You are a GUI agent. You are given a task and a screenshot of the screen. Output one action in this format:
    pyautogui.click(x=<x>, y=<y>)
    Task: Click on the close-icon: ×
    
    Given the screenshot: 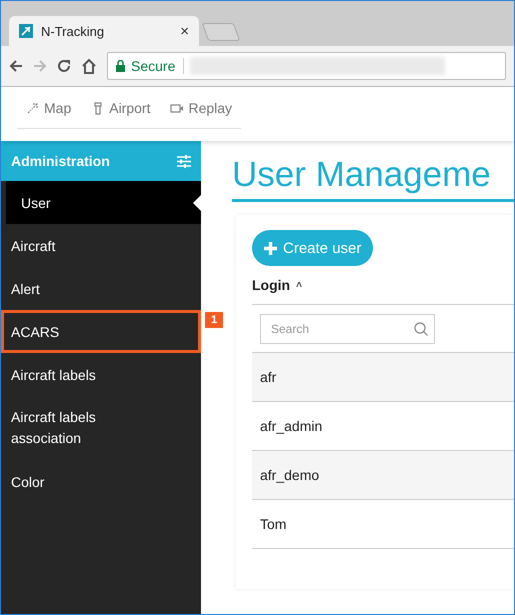 What is the action you would take?
    pyautogui.click(x=184, y=31)
    